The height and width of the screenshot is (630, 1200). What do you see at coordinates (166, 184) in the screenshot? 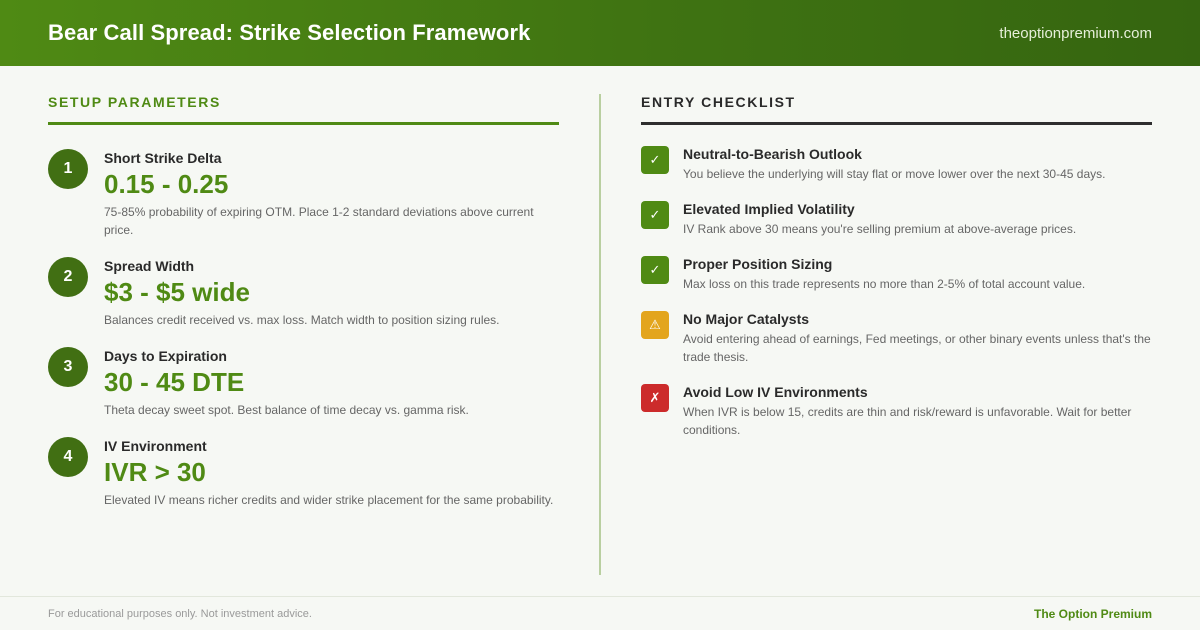
I see `parameter-value: 0.15 - 0.25` at bounding box center [166, 184].